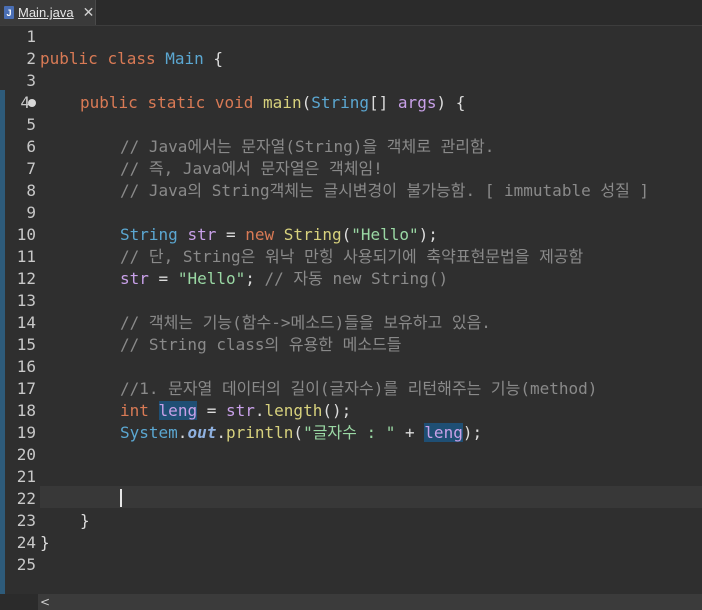  What do you see at coordinates (251, 168) in the screenshot?
I see `code-line-7: // 즉, Java에서 문자열은 객체임!` at bounding box center [251, 168].